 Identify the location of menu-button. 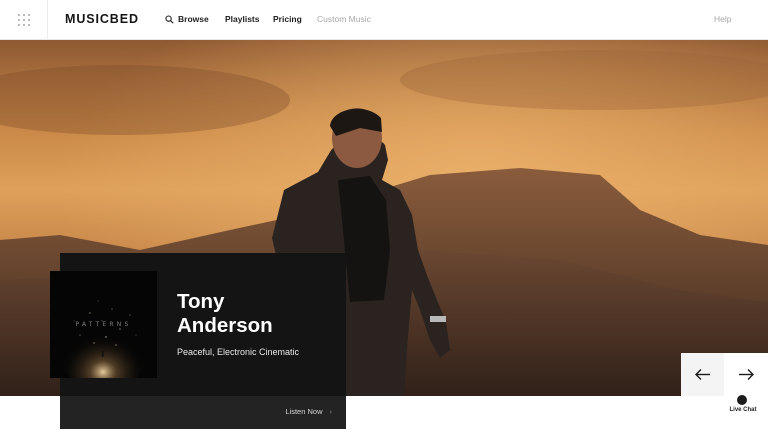
(24, 20).